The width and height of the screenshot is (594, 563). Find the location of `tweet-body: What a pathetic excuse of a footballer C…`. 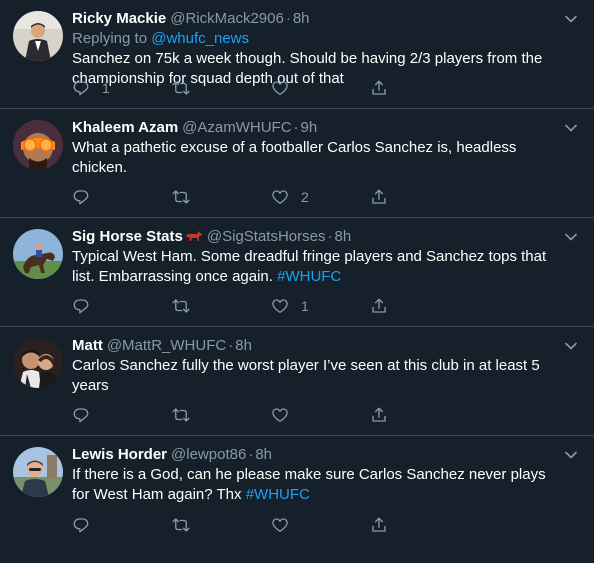

tweet-body: What a pathetic excuse of a footballer C… is located at coordinates (296, 157).